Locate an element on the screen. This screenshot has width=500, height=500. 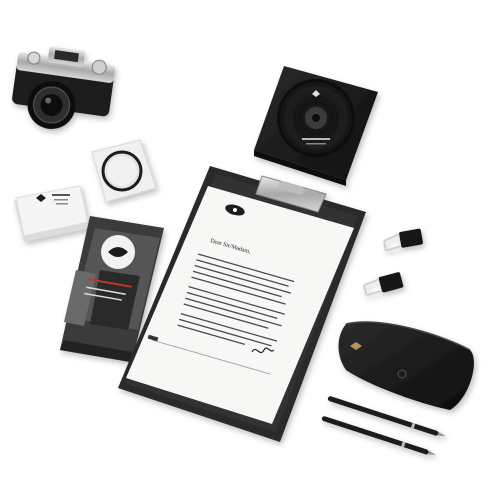
camera is located at coordinates (64, 88).